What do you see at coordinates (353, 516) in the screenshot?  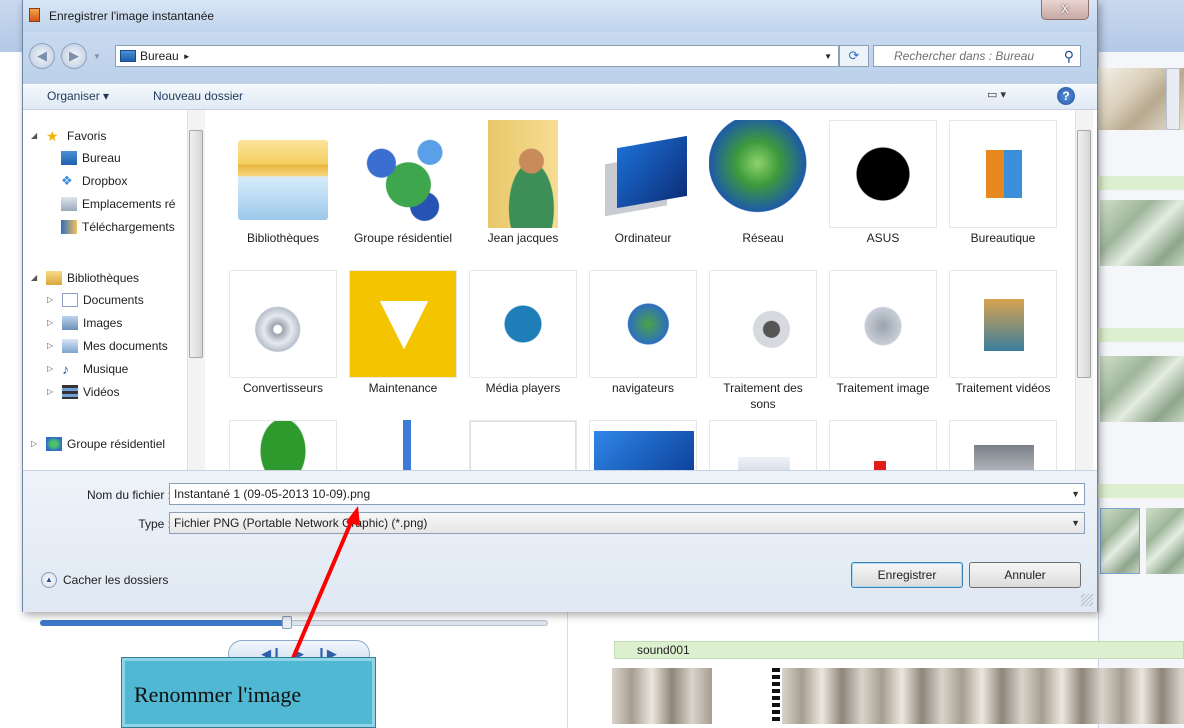 I see `annotation-arrow-head` at bounding box center [353, 516].